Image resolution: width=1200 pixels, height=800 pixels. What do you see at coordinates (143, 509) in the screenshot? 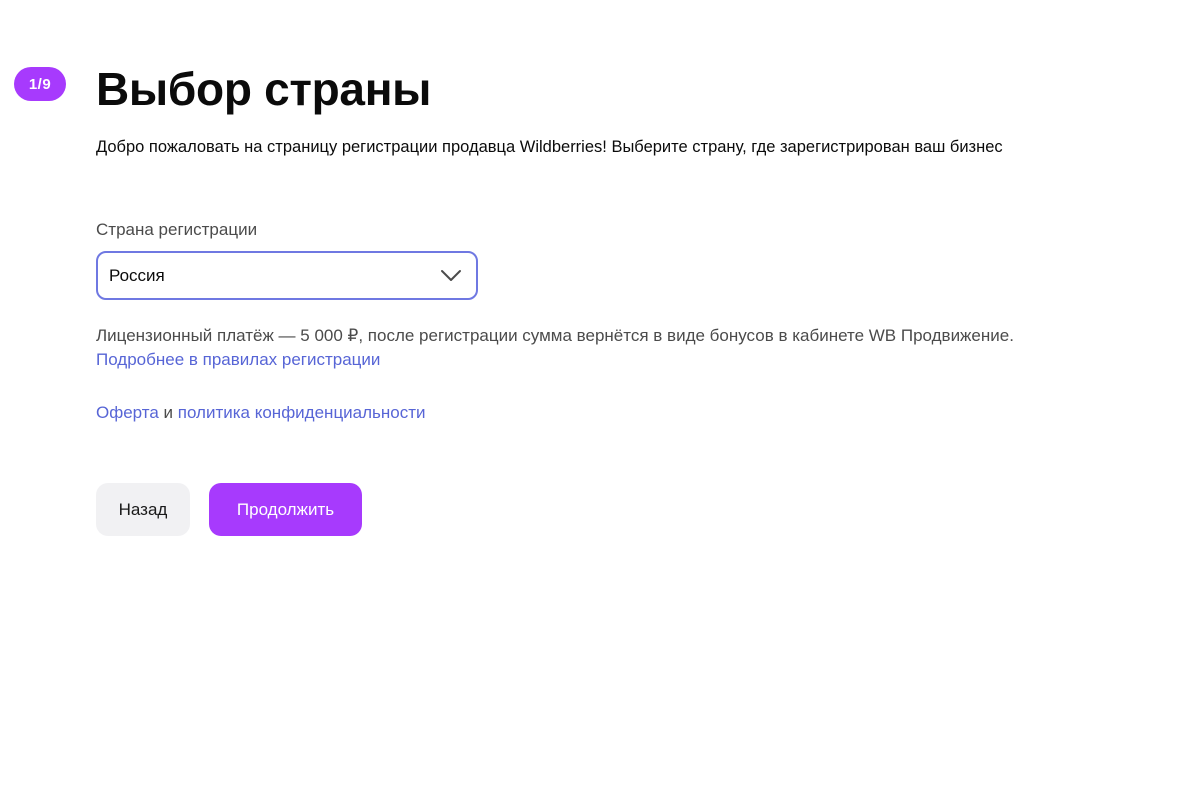
I see `back-button: Назад` at bounding box center [143, 509].